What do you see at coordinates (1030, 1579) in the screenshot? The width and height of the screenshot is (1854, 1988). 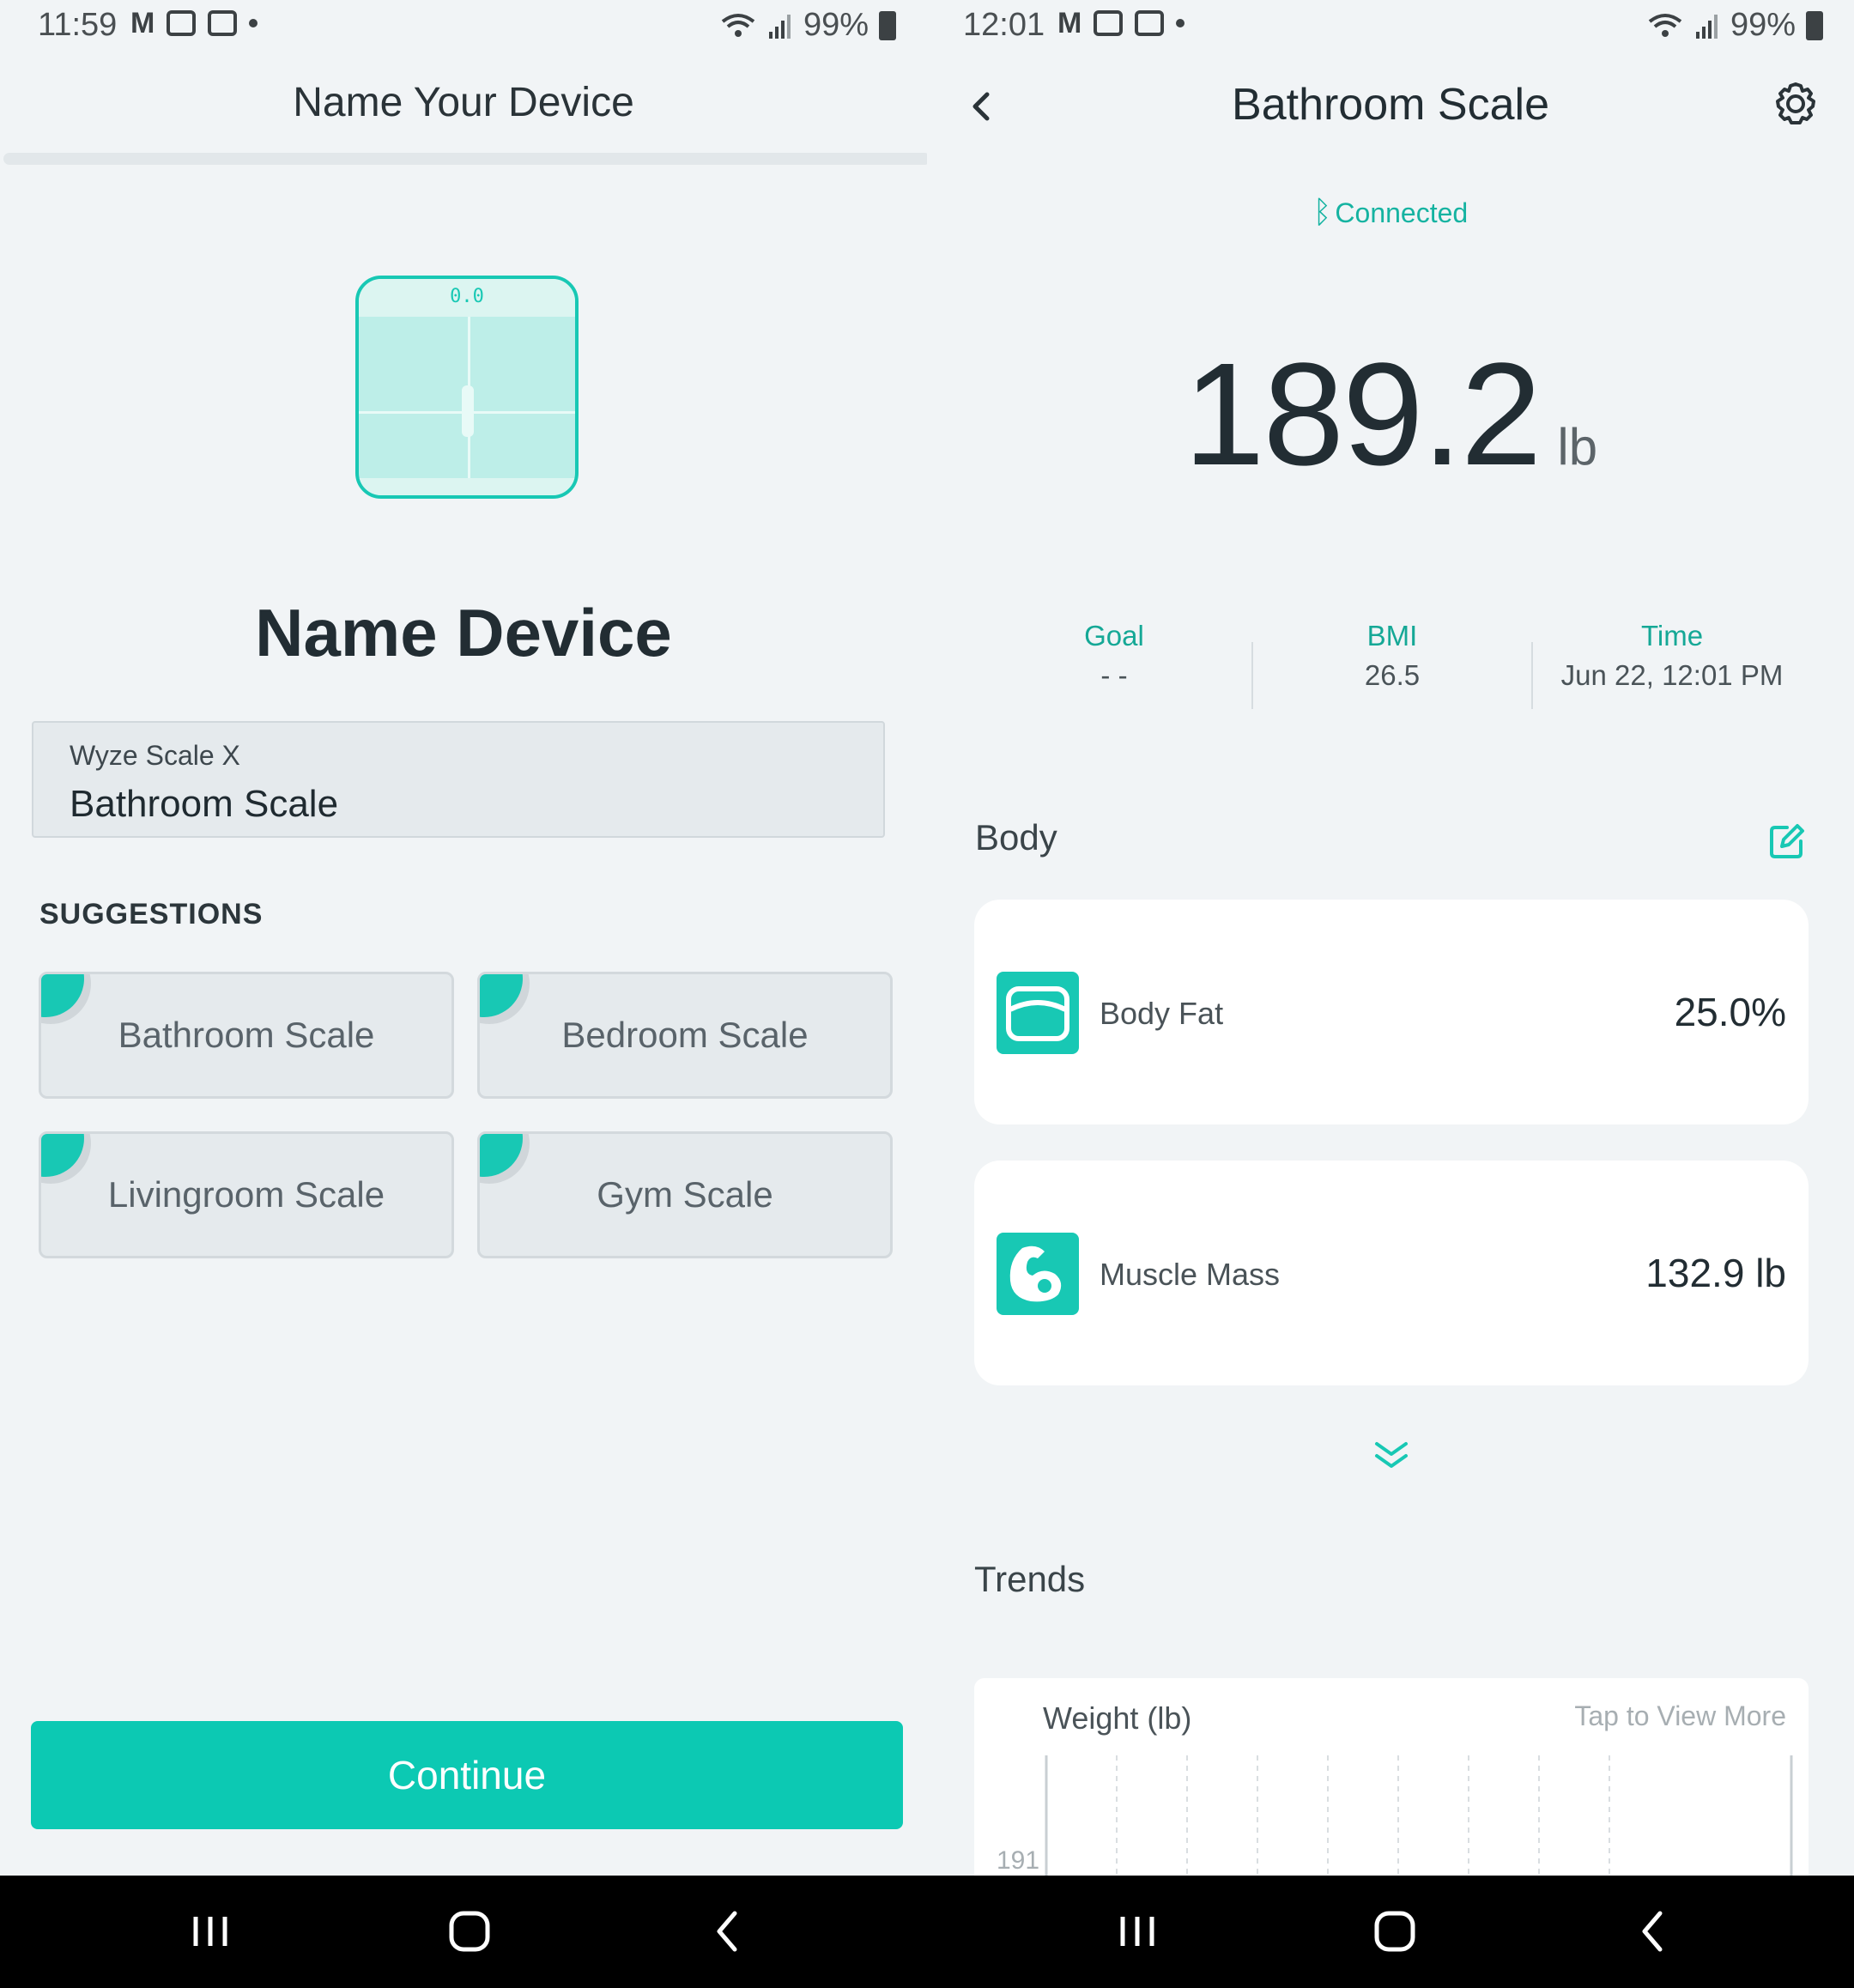 I see `trends-section-heading: Trends` at bounding box center [1030, 1579].